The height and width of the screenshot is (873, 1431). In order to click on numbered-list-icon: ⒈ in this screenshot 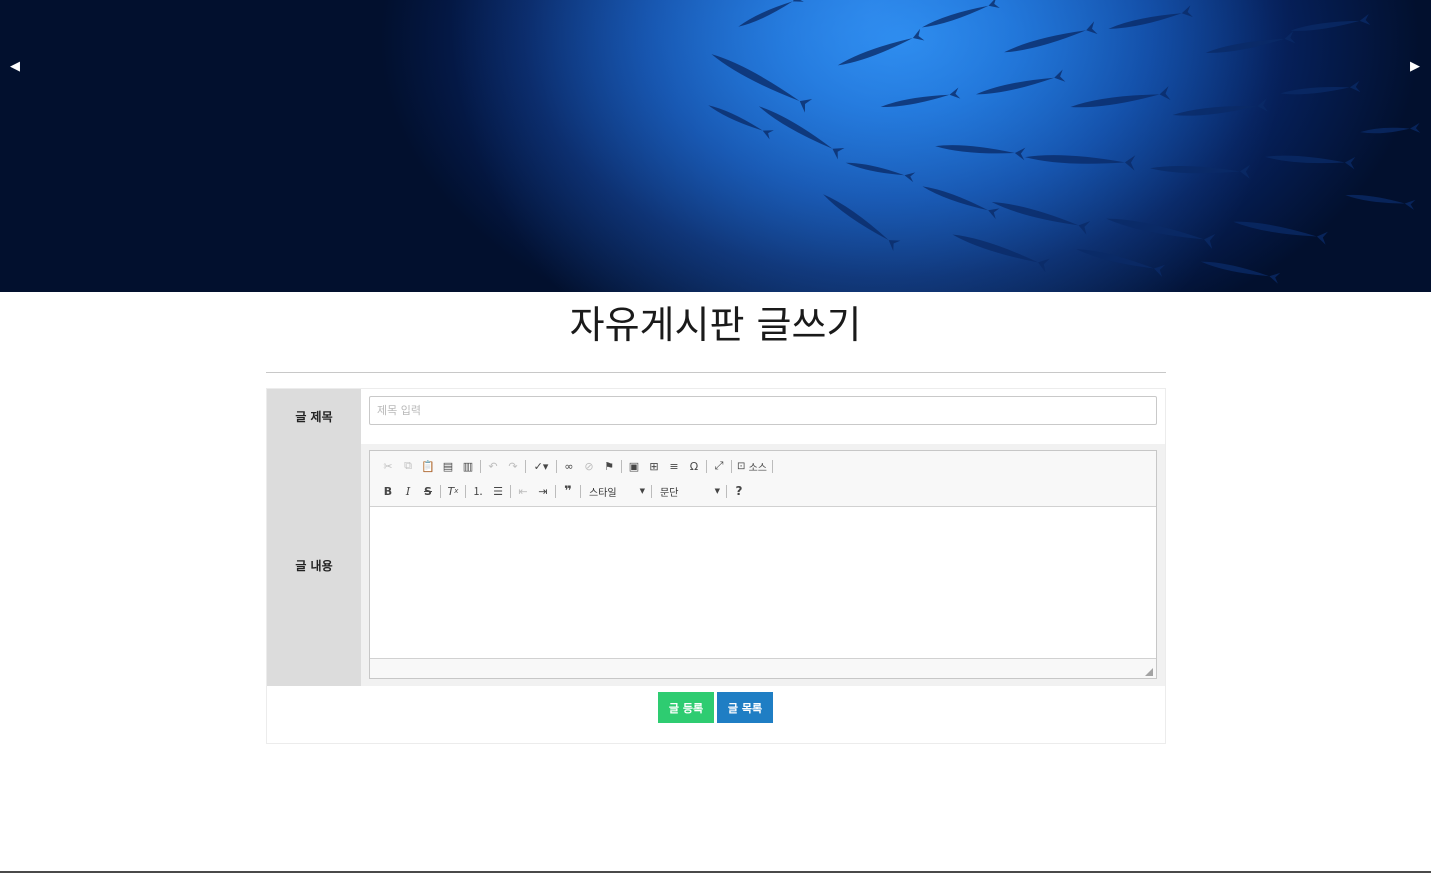, I will do `click(478, 491)`.